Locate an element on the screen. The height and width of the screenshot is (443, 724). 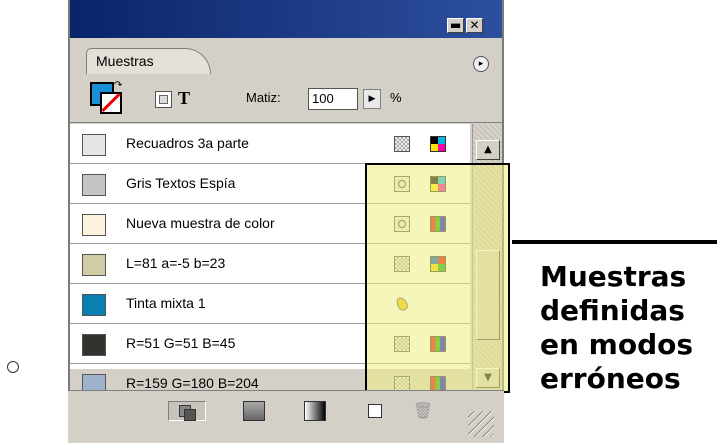
container-format-button is located at coordinates (163, 99).